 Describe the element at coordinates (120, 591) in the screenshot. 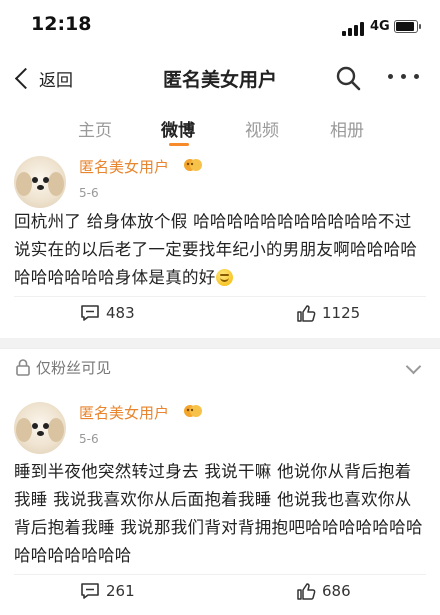

I see `comment-count: 261` at that location.